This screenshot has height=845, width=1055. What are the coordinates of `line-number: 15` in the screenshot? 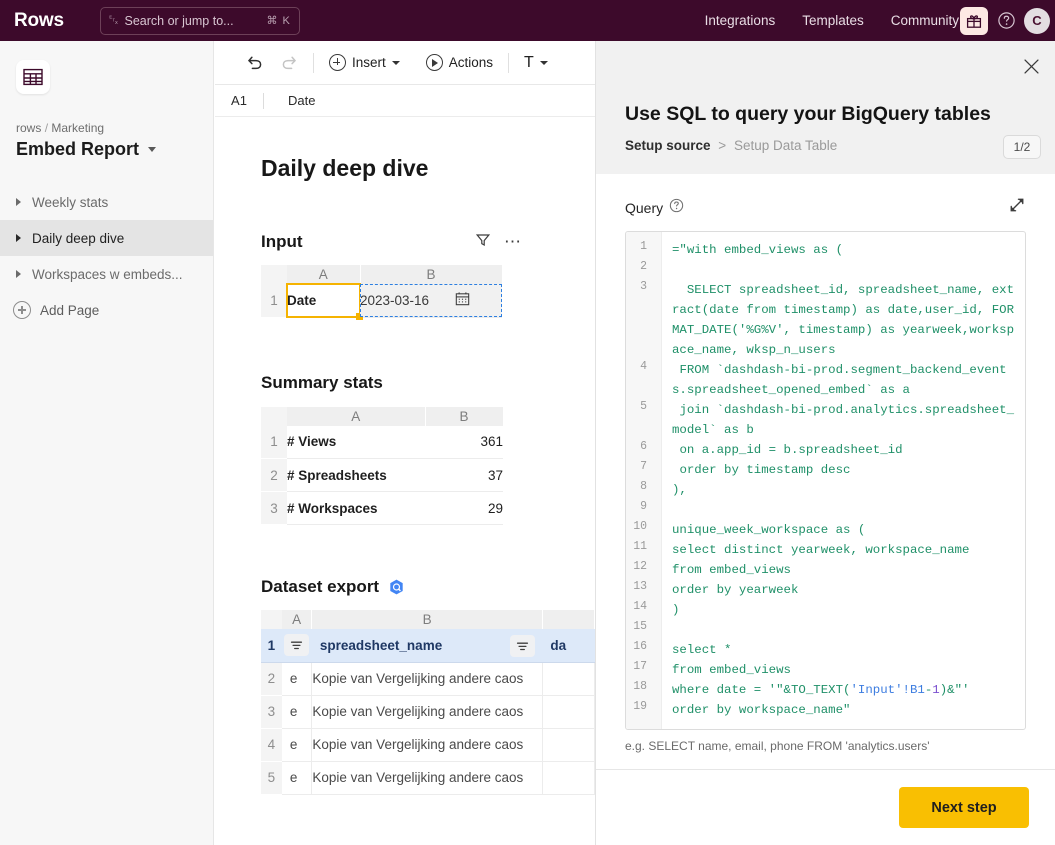 It's located at (640, 626).